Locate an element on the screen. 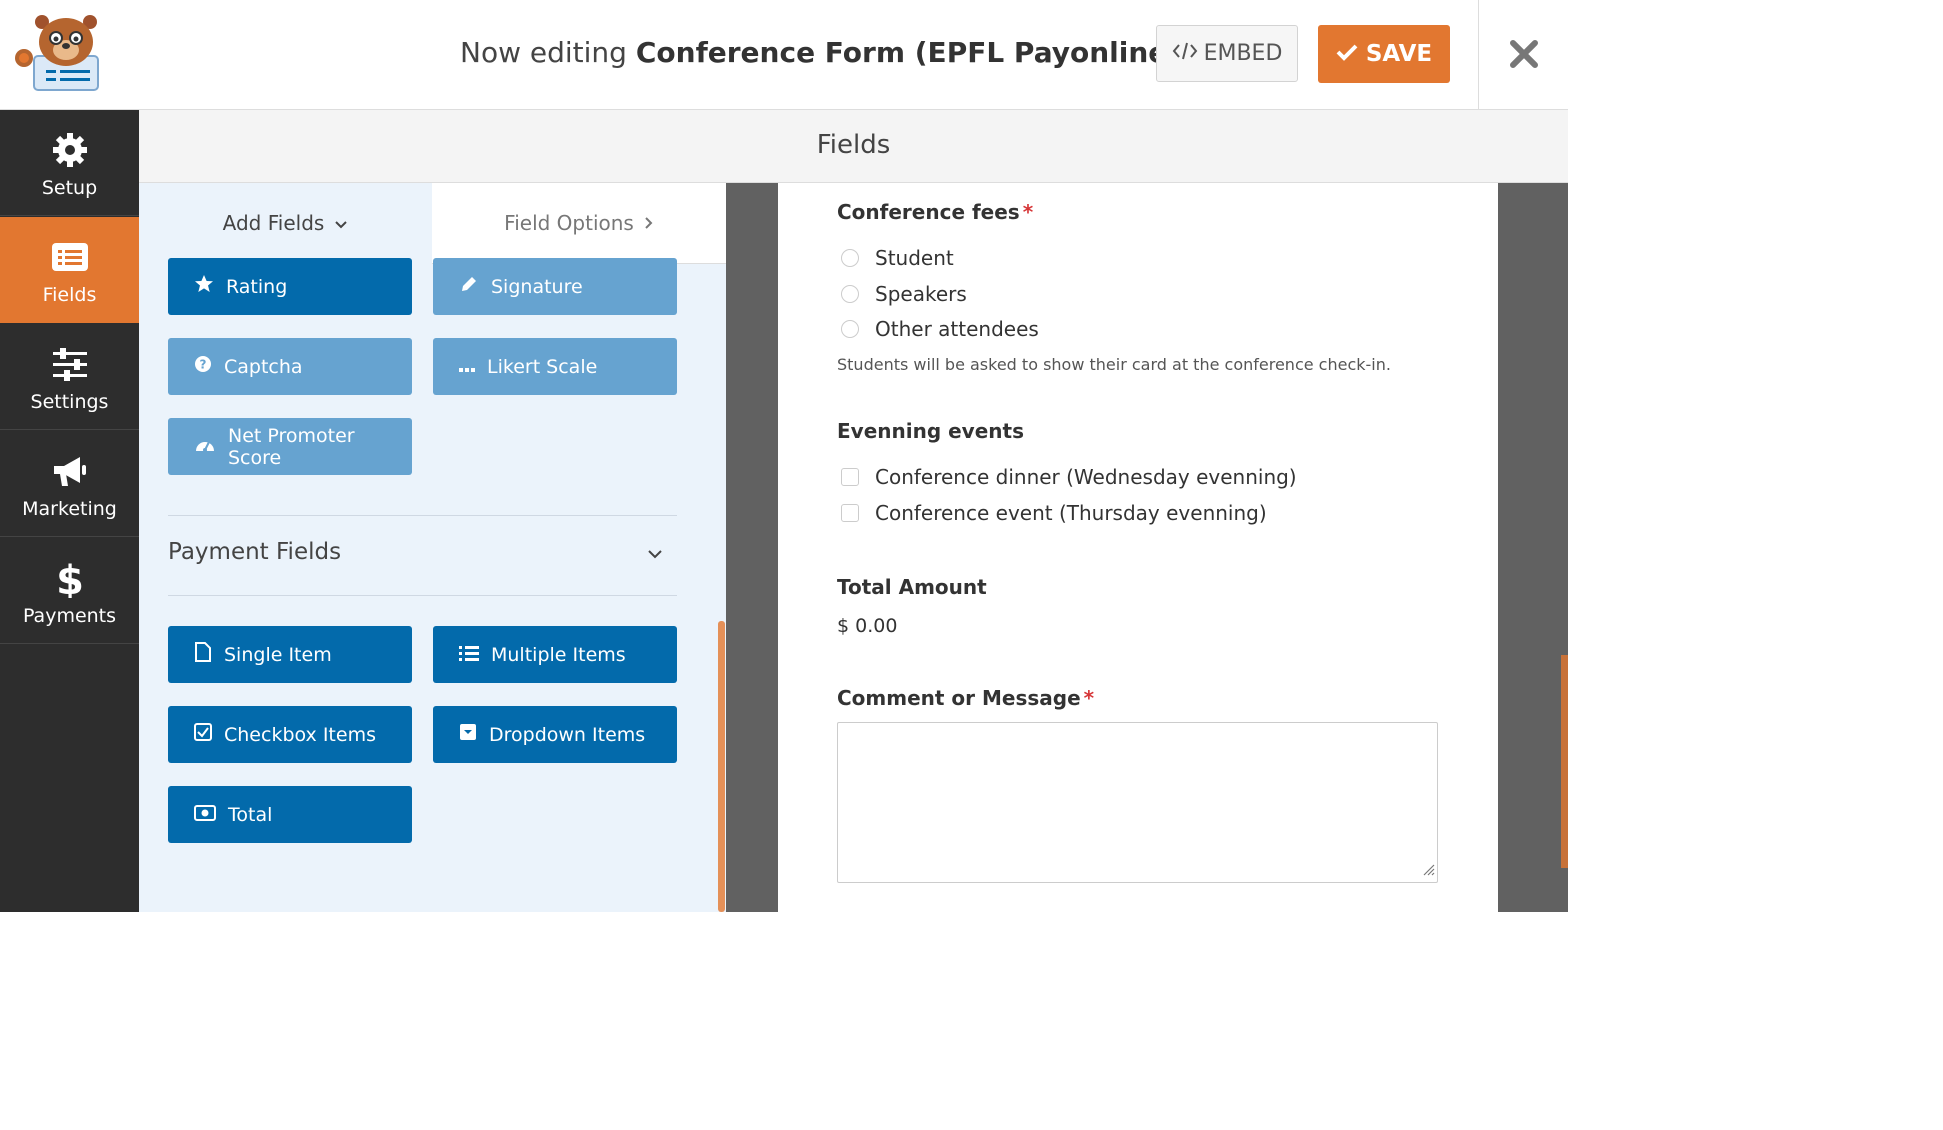  preview-scrollbar is located at coordinates (1564, 761).